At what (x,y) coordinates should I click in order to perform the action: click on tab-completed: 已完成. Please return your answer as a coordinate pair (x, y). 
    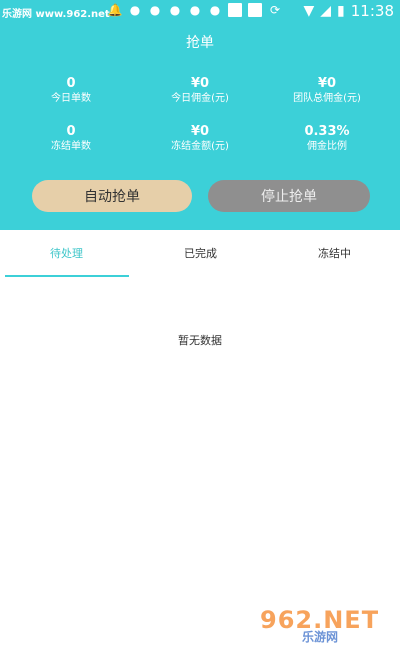
    Looking at the image, I should click on (200, 253).